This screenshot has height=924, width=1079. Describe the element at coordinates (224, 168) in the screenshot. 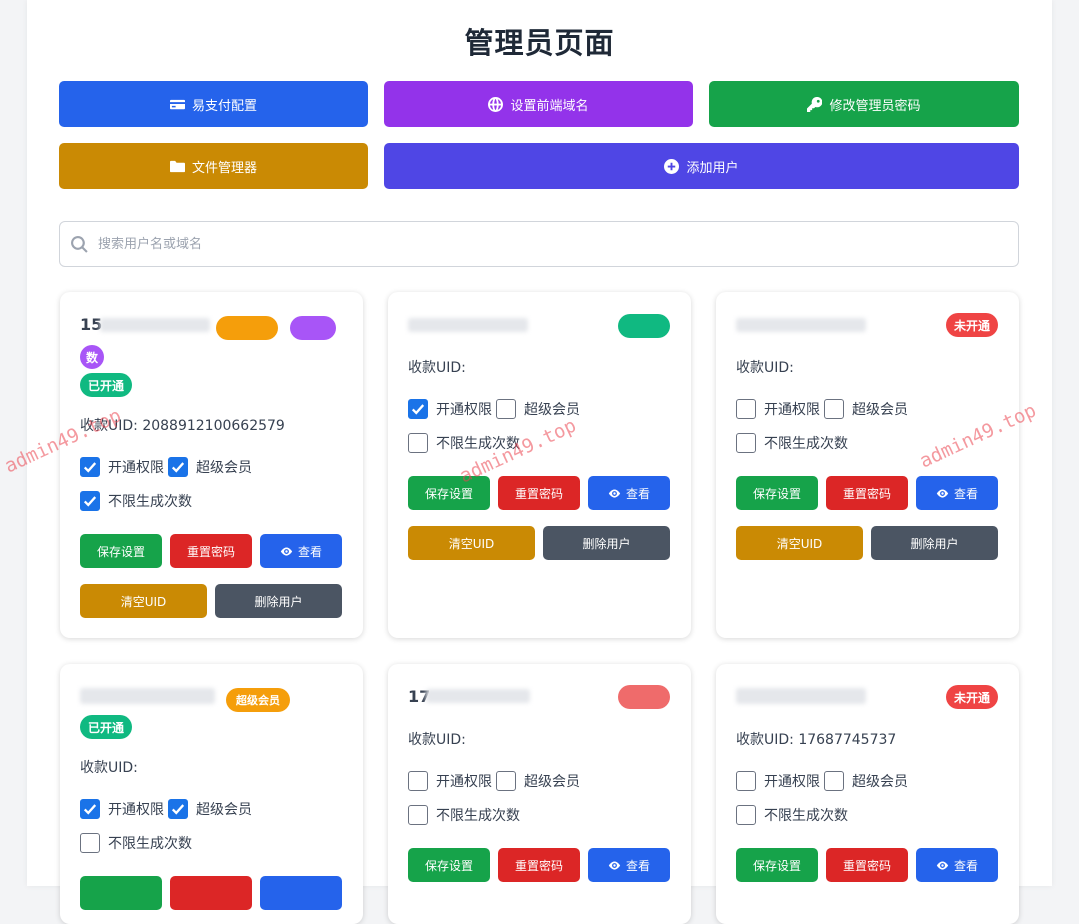

I see `file-manager-label: 文件管理器` at that location.